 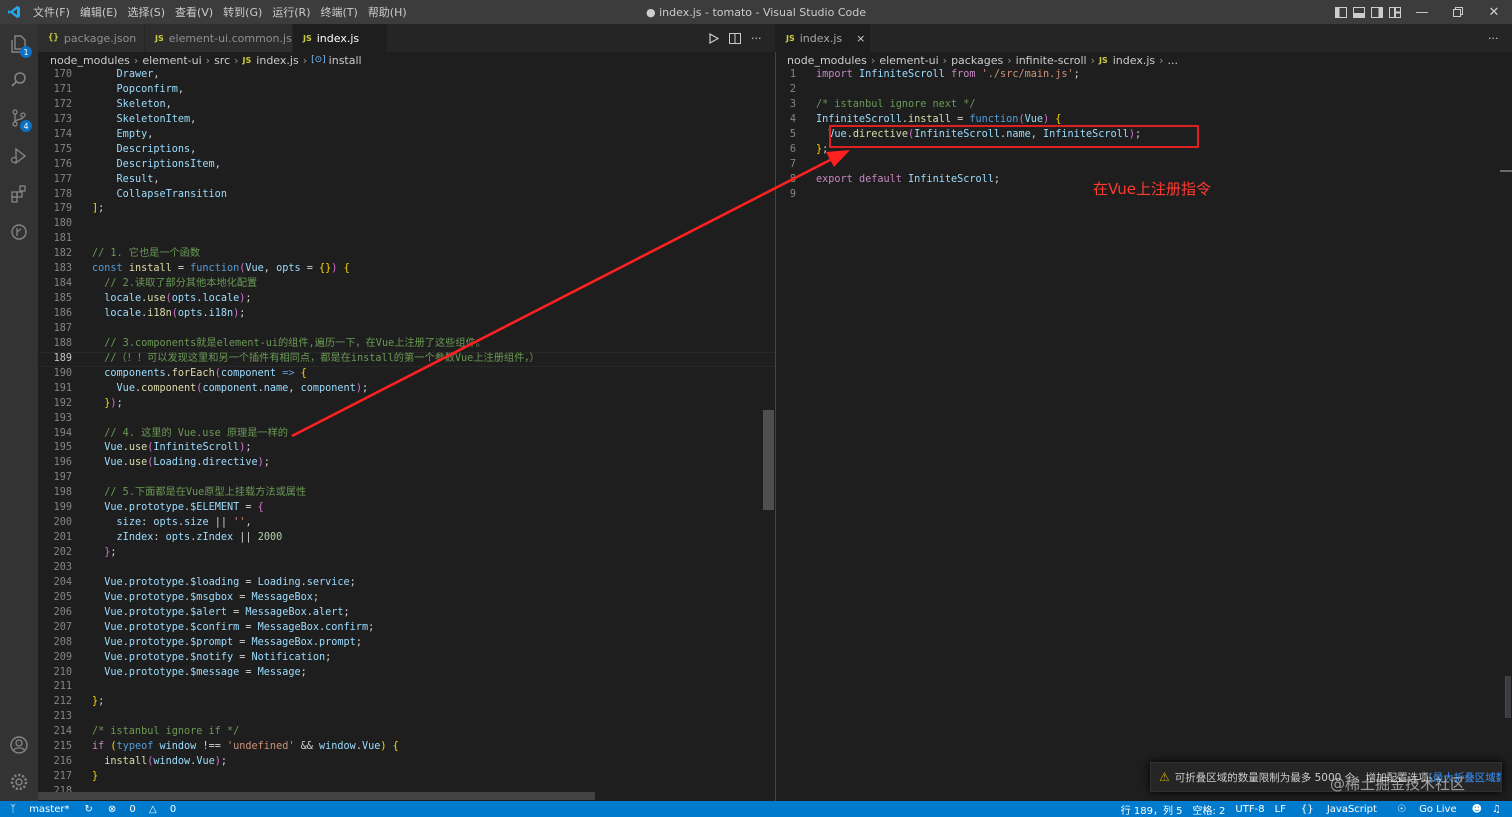 I want to click on code-line: 195 Vue.use(InfiniteScroll);, so click(x=387, y=448).